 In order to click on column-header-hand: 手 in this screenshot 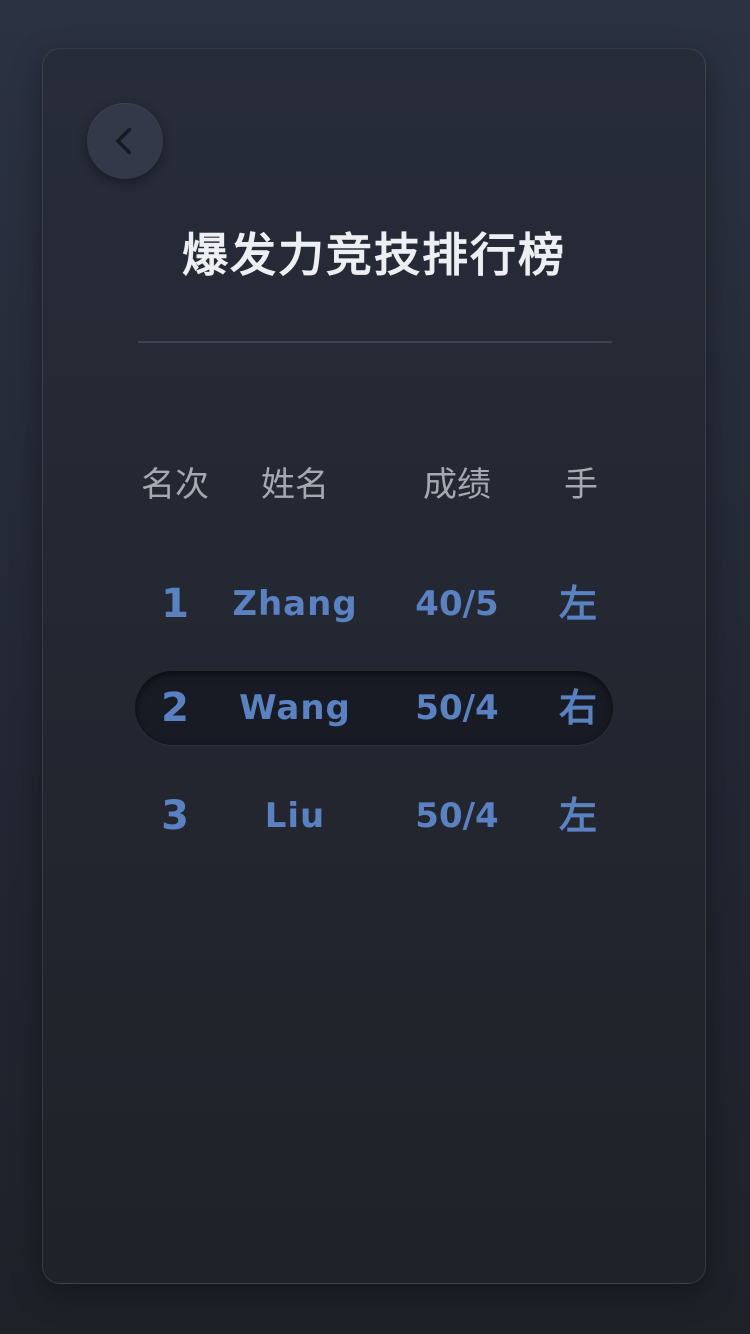, I will do `click(581, 485)`.